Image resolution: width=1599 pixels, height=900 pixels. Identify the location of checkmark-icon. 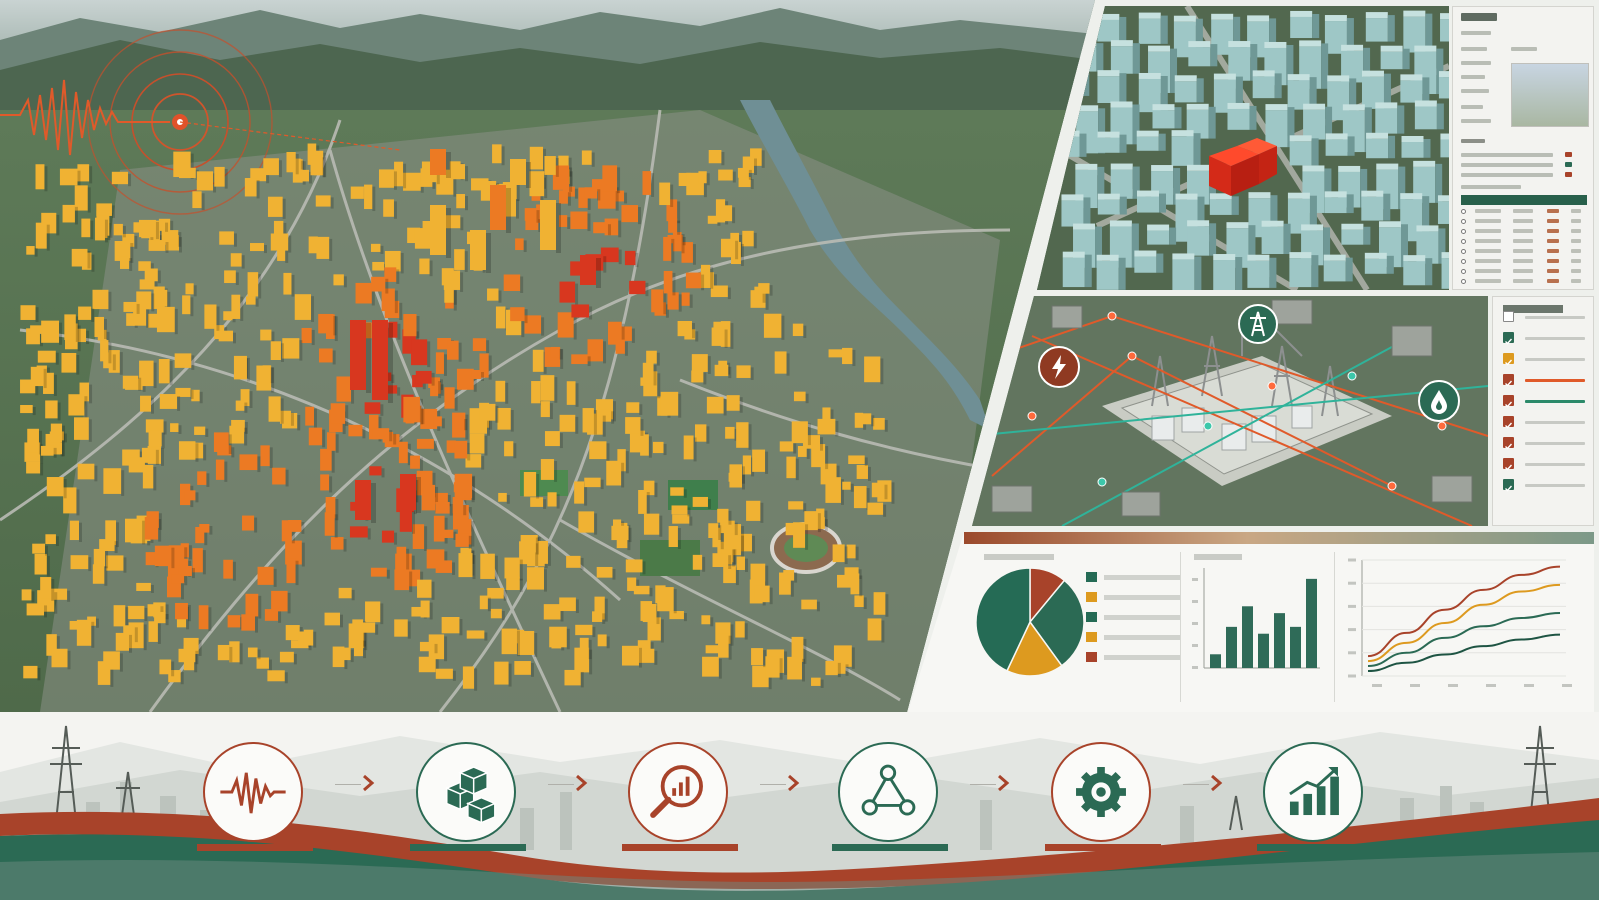
(1509, 404).